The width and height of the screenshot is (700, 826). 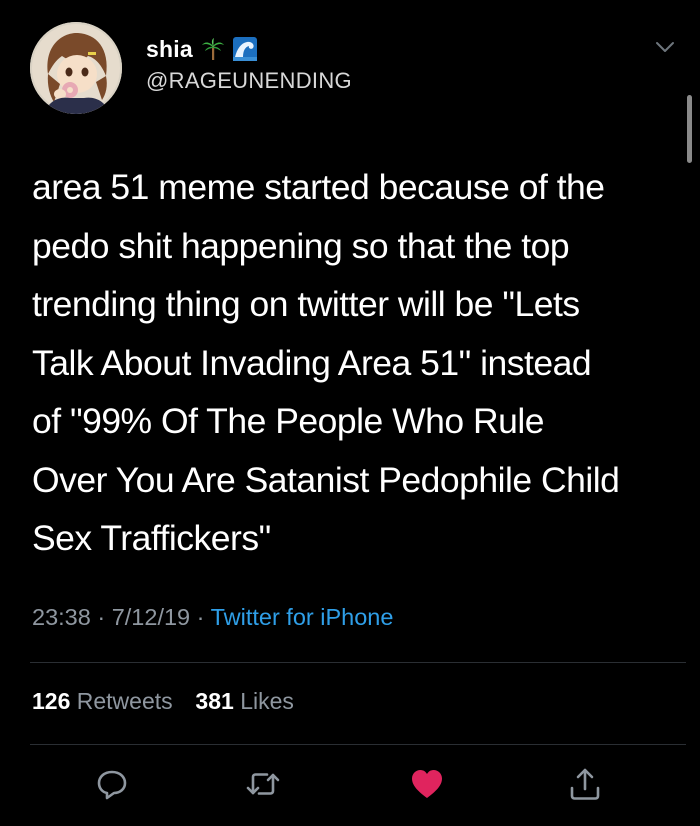 I want to click on tweet-stats: 126 Retweets 381 Likes, so click(x=163, y=701).